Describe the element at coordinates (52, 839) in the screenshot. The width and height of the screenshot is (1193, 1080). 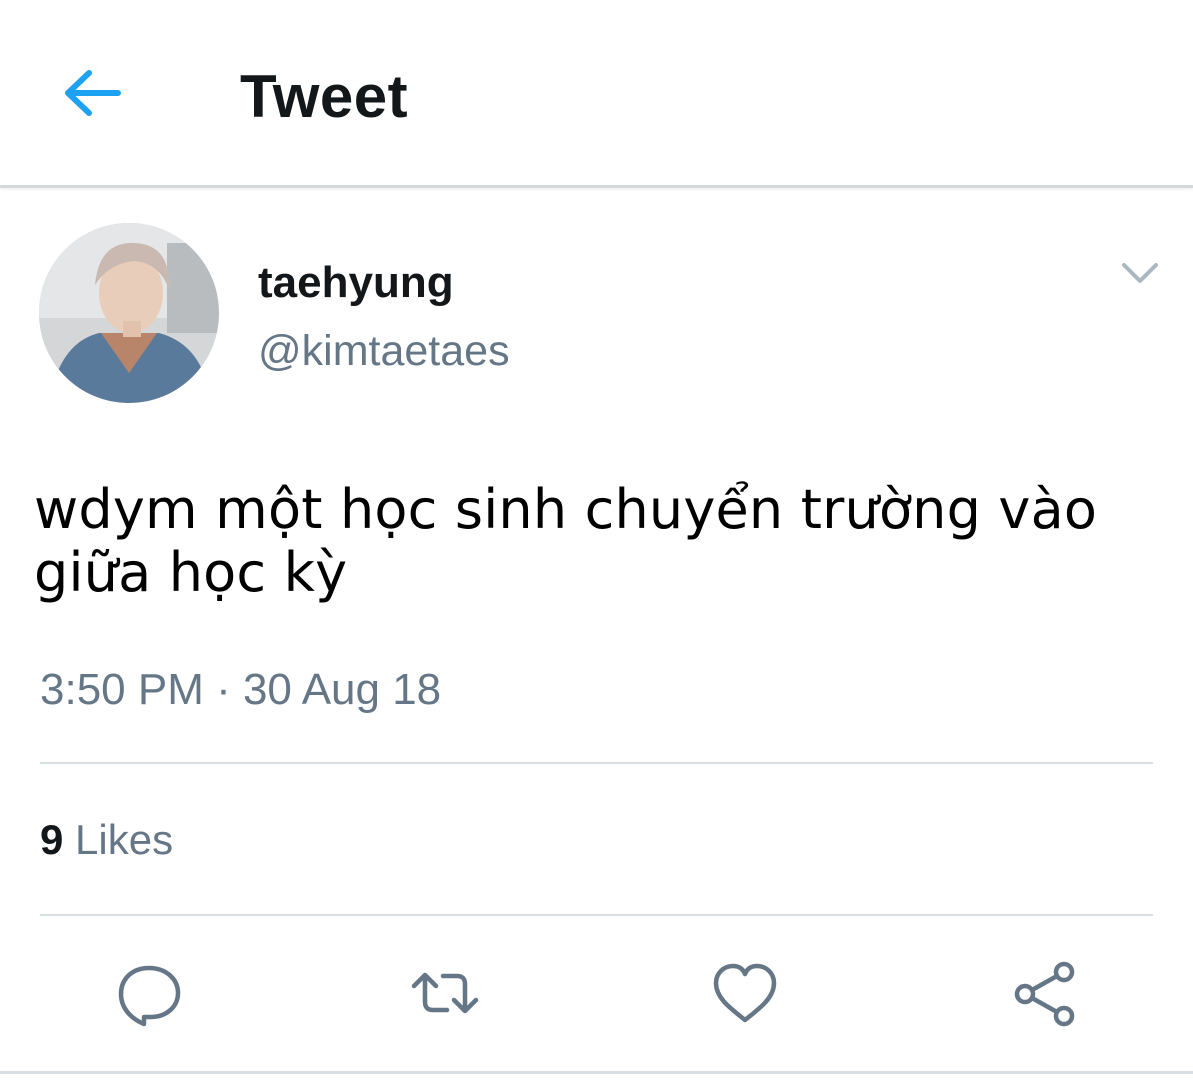
I see `likes-number: 9` at that location.